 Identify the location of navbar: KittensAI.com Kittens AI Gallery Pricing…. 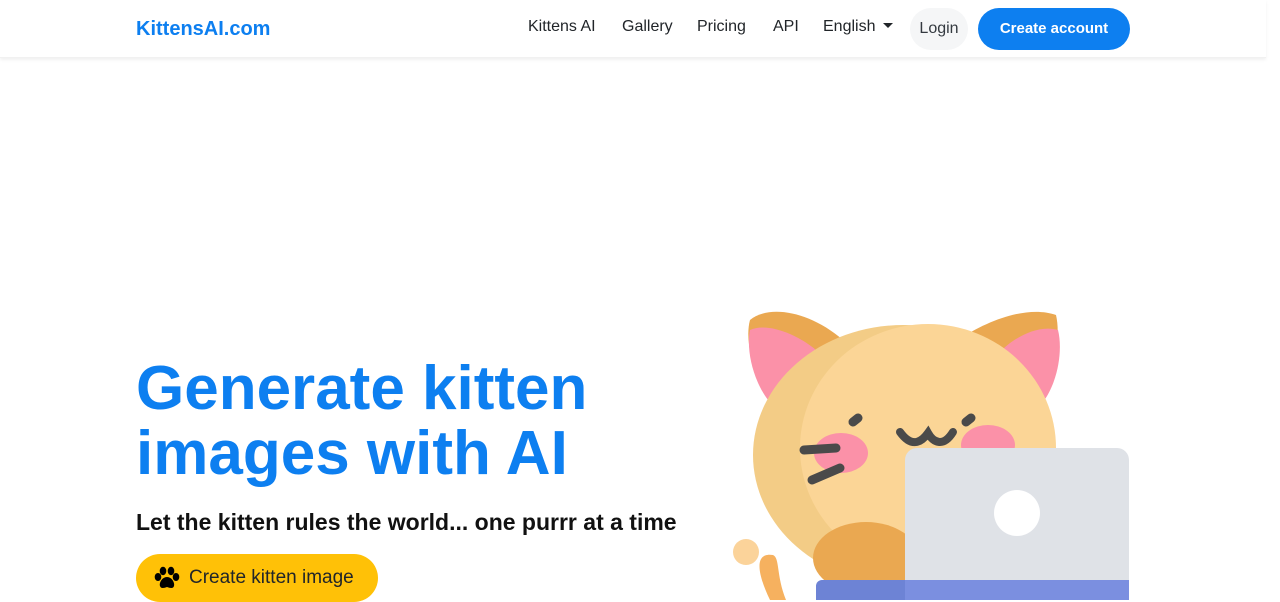
(633, 29).